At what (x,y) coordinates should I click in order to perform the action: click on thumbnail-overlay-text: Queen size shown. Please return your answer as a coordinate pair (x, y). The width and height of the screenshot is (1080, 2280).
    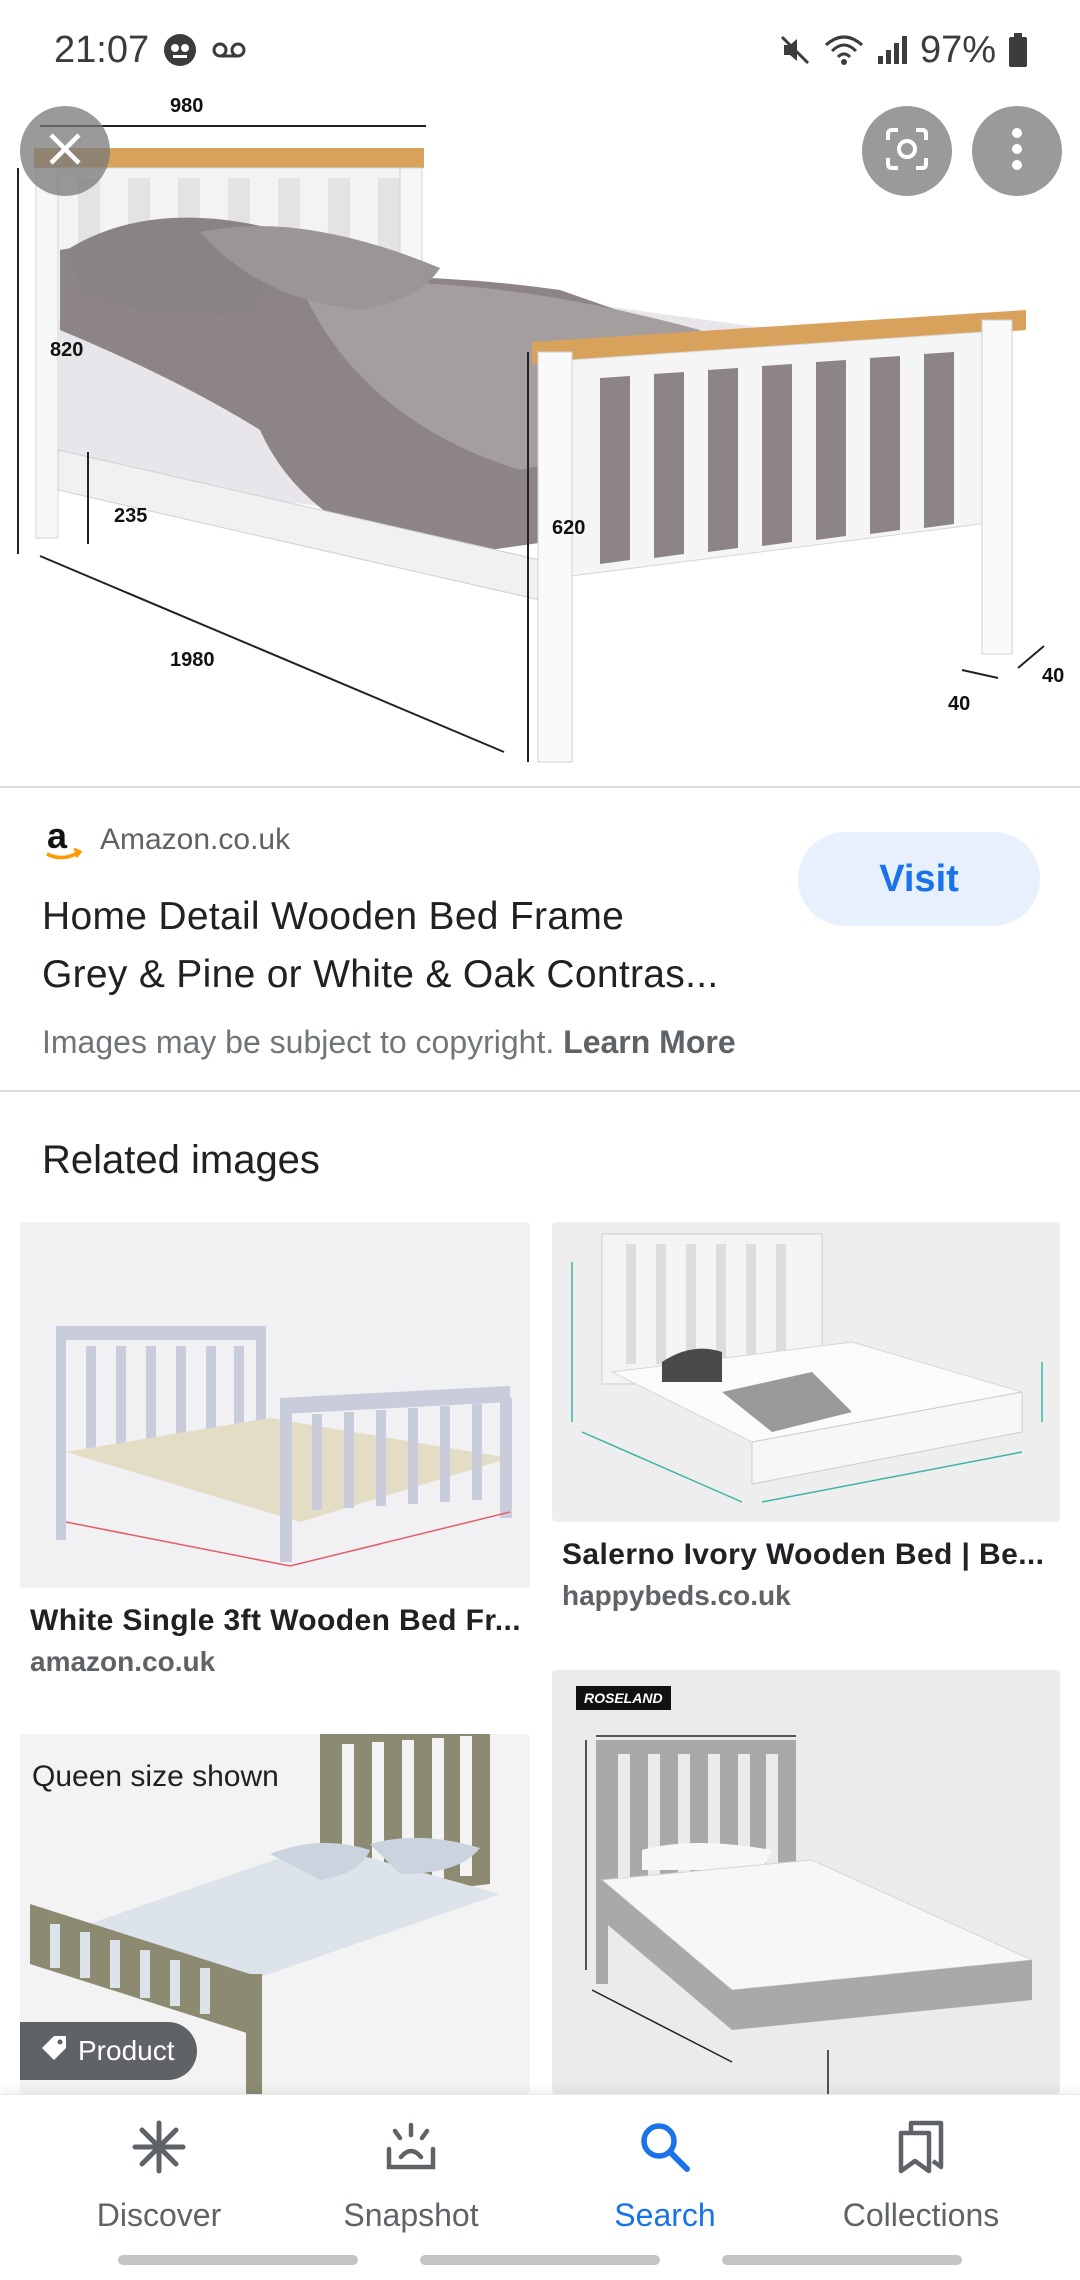
    Looking at the image, I should click on (155, 1776).